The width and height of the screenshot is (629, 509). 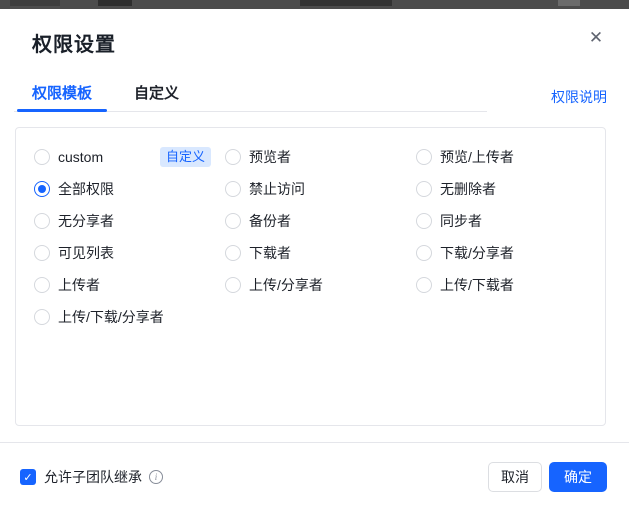 What do you see at coordinates (504, 285) in the screenshot?
I see `option-upload-downloader: 上传/下载者` at bounding box center [504, 285].